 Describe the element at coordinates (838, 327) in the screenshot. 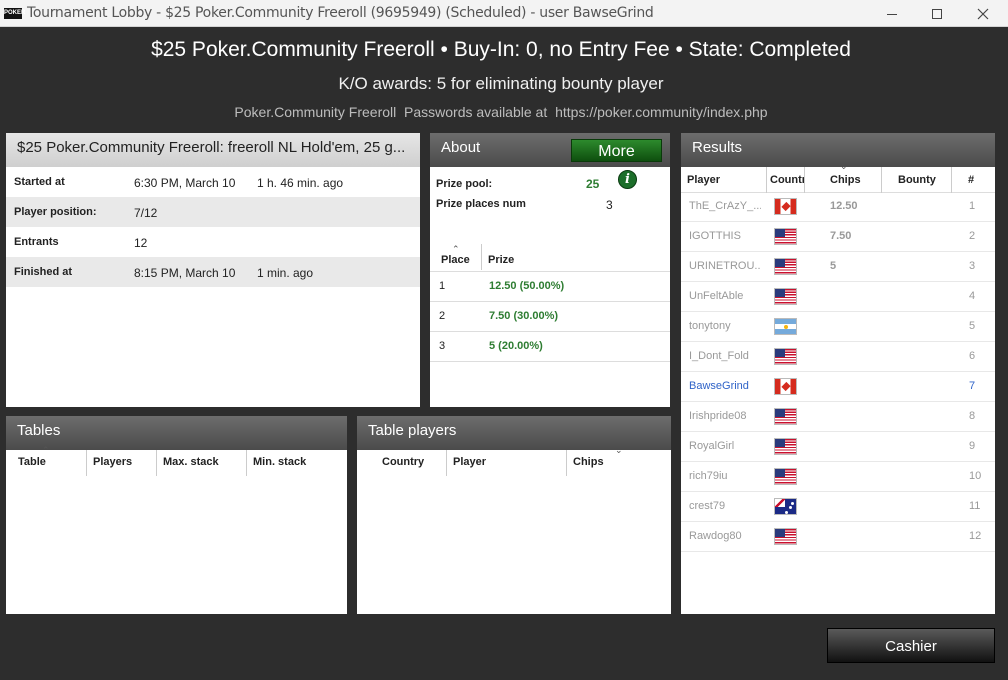

I see `results-row: tonytony 5` at that location.